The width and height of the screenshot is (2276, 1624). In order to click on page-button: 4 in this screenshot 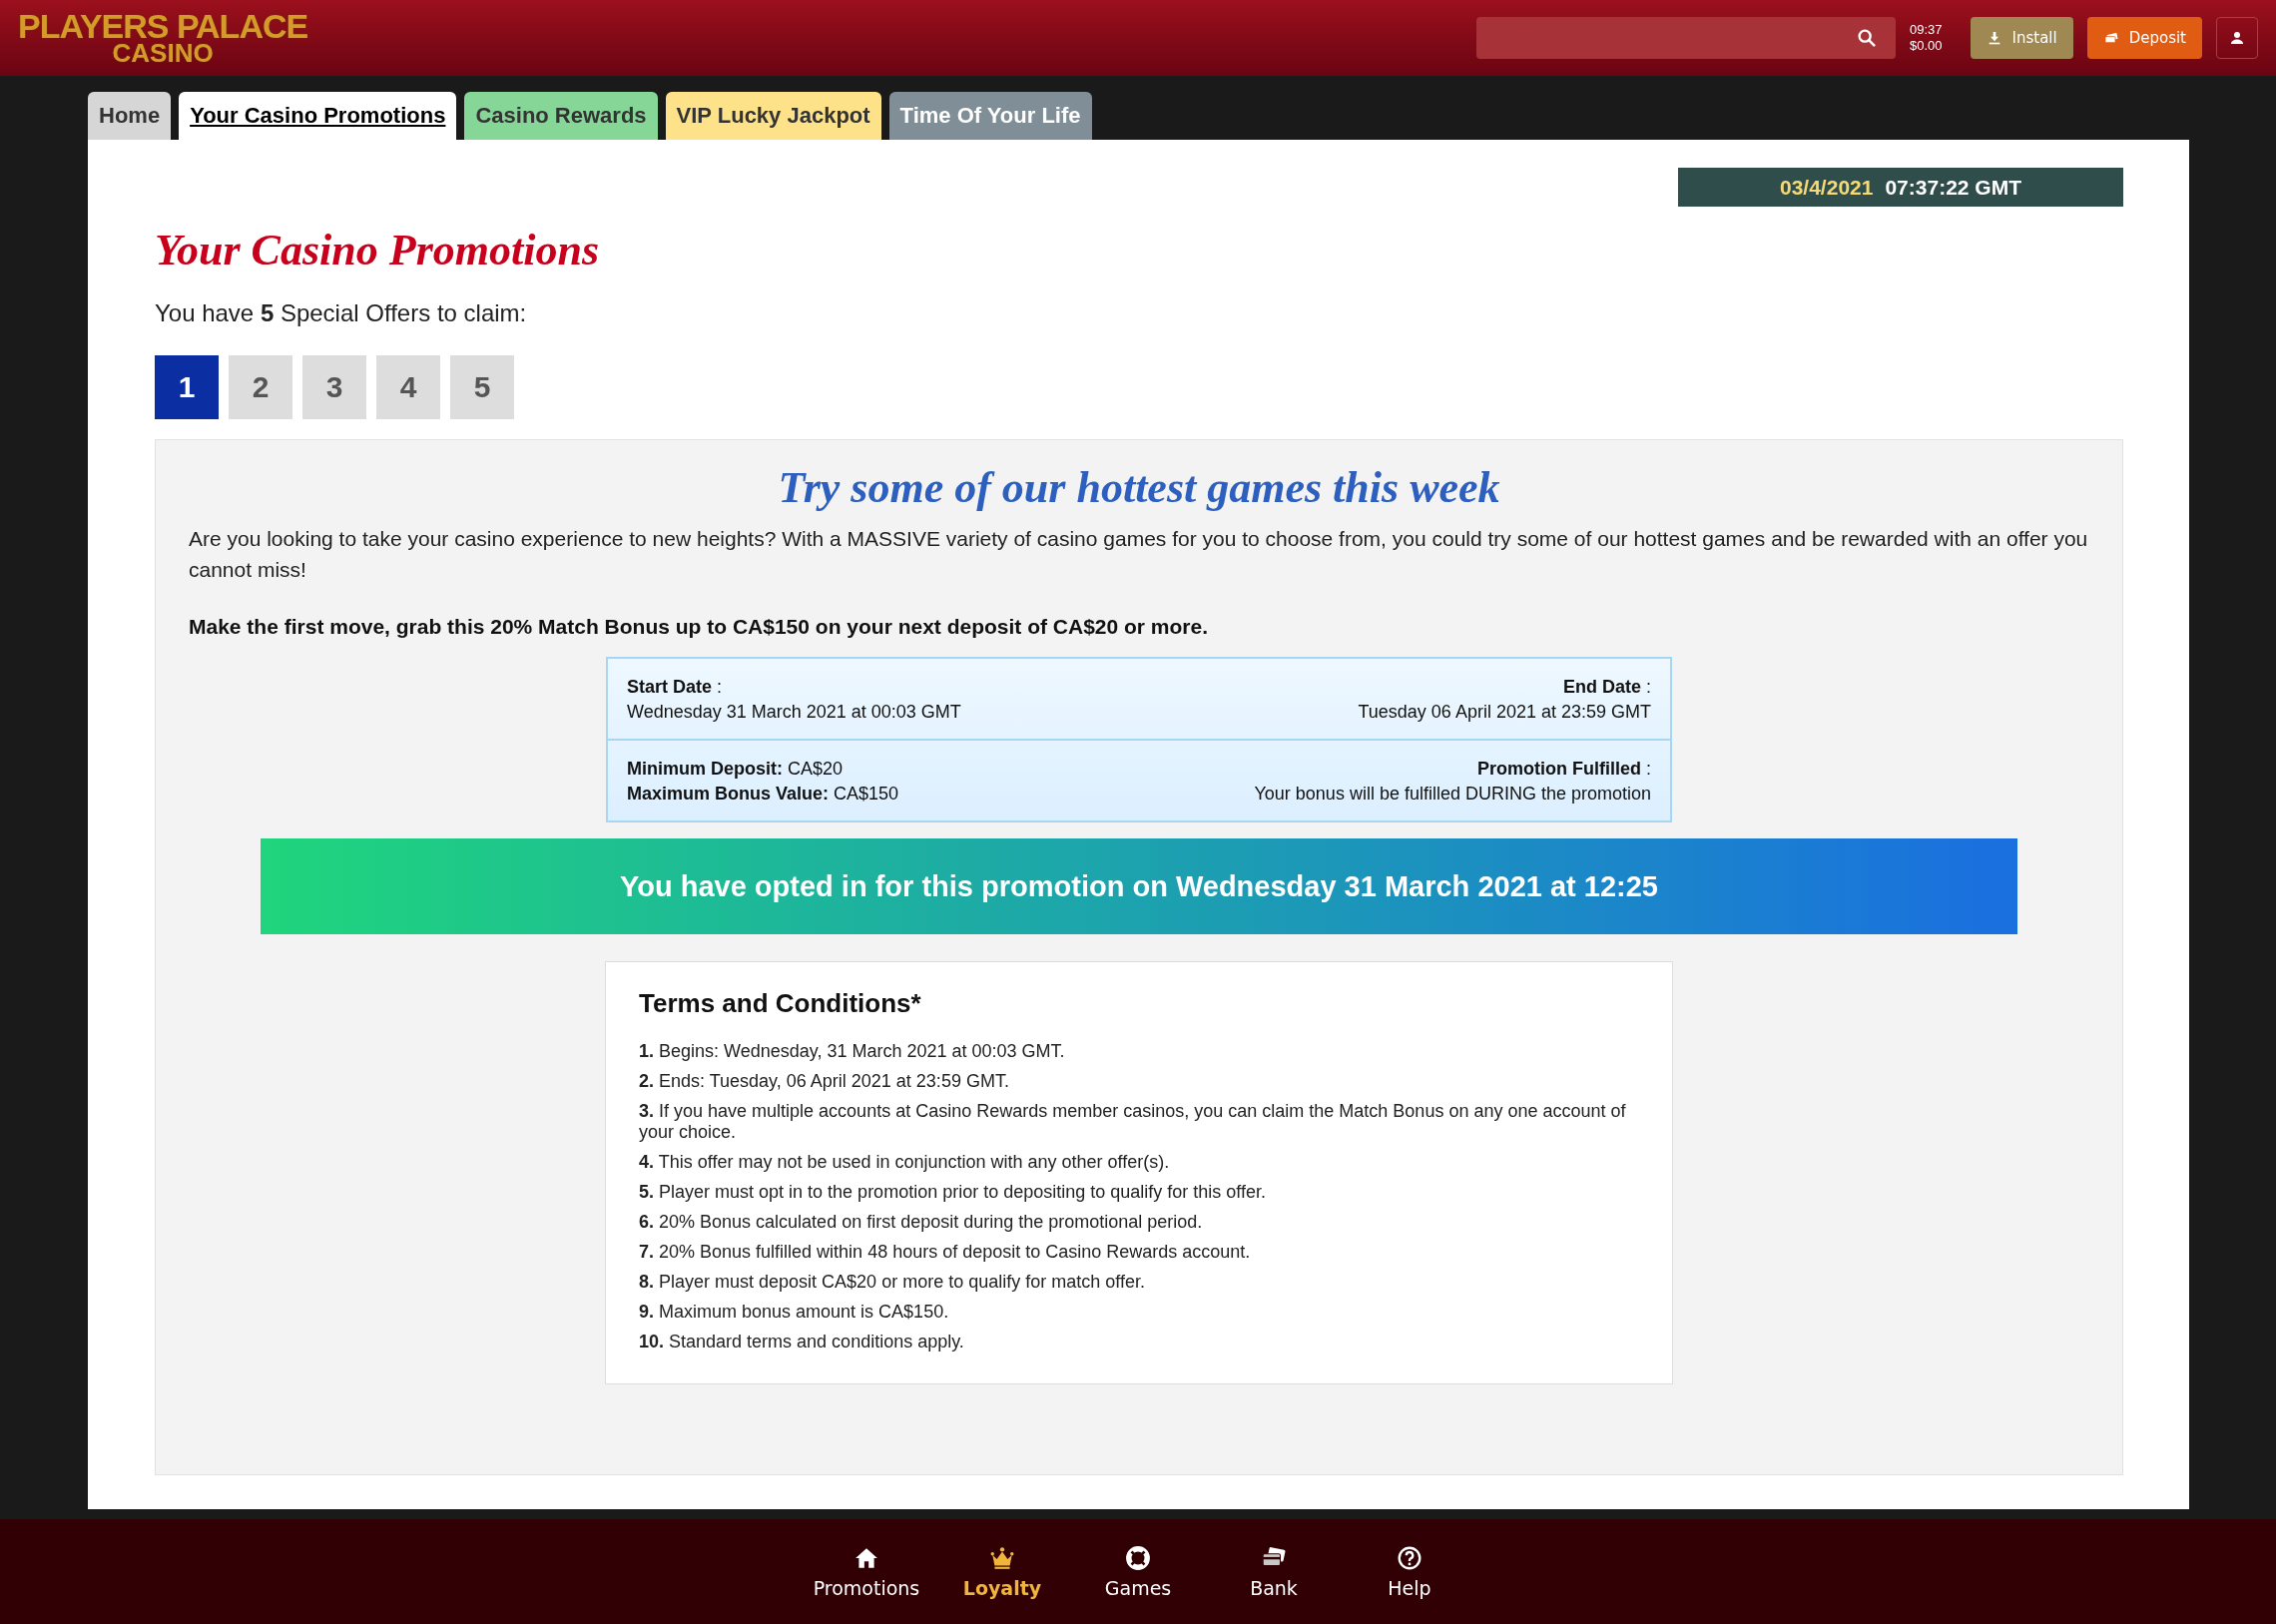, I will do `click(408, 387)`.